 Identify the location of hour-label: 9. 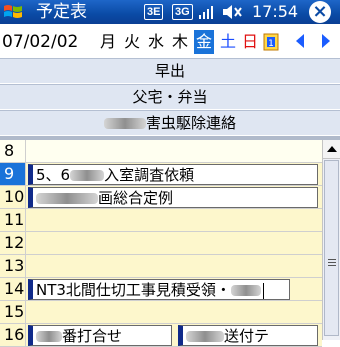
(13, 174).